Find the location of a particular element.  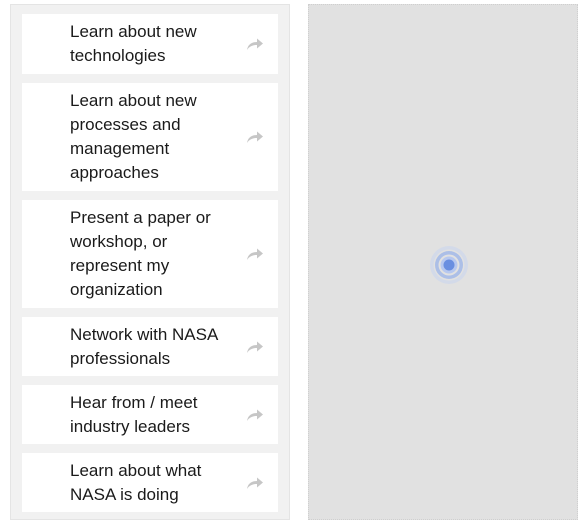

option-item-network-nasa: Network with NASA professionals is located at coordinates (150, 346).